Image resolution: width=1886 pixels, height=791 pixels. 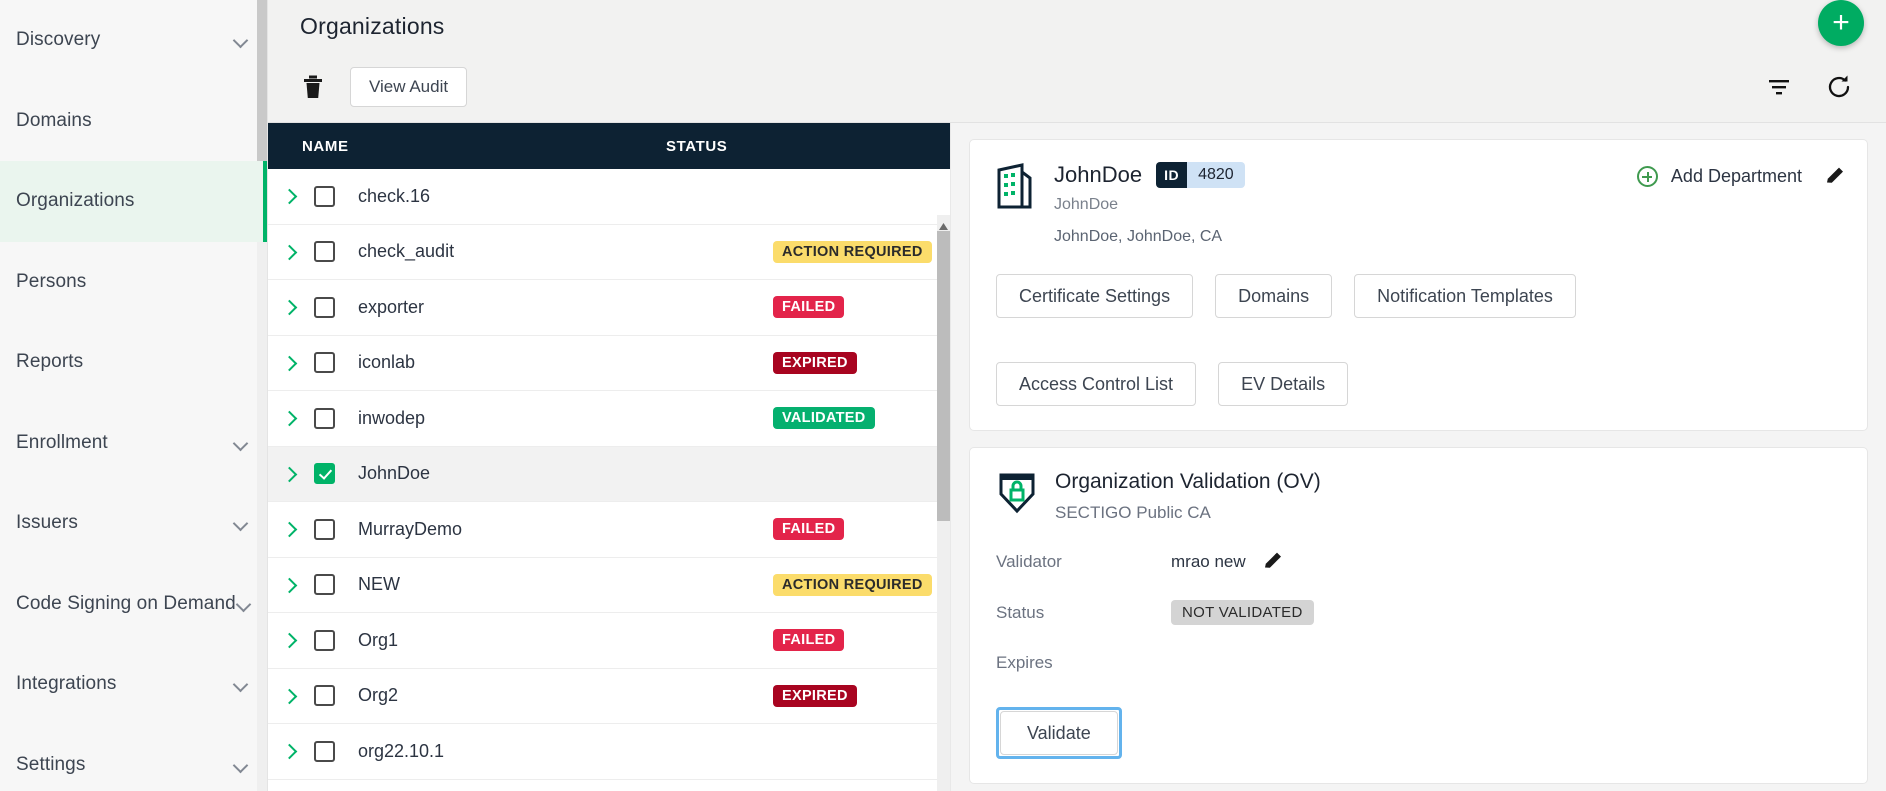 I want to click on column-header-status: STATUS, so click(x=697, y=146).